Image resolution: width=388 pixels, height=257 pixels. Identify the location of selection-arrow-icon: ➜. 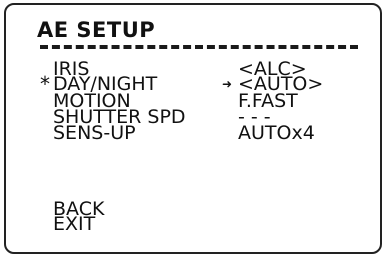
(227, 84).